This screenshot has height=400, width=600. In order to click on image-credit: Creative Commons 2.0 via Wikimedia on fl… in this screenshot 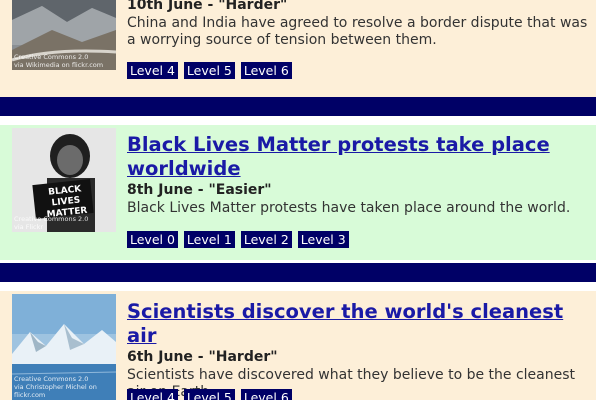, I will do `click(58, 61)`.